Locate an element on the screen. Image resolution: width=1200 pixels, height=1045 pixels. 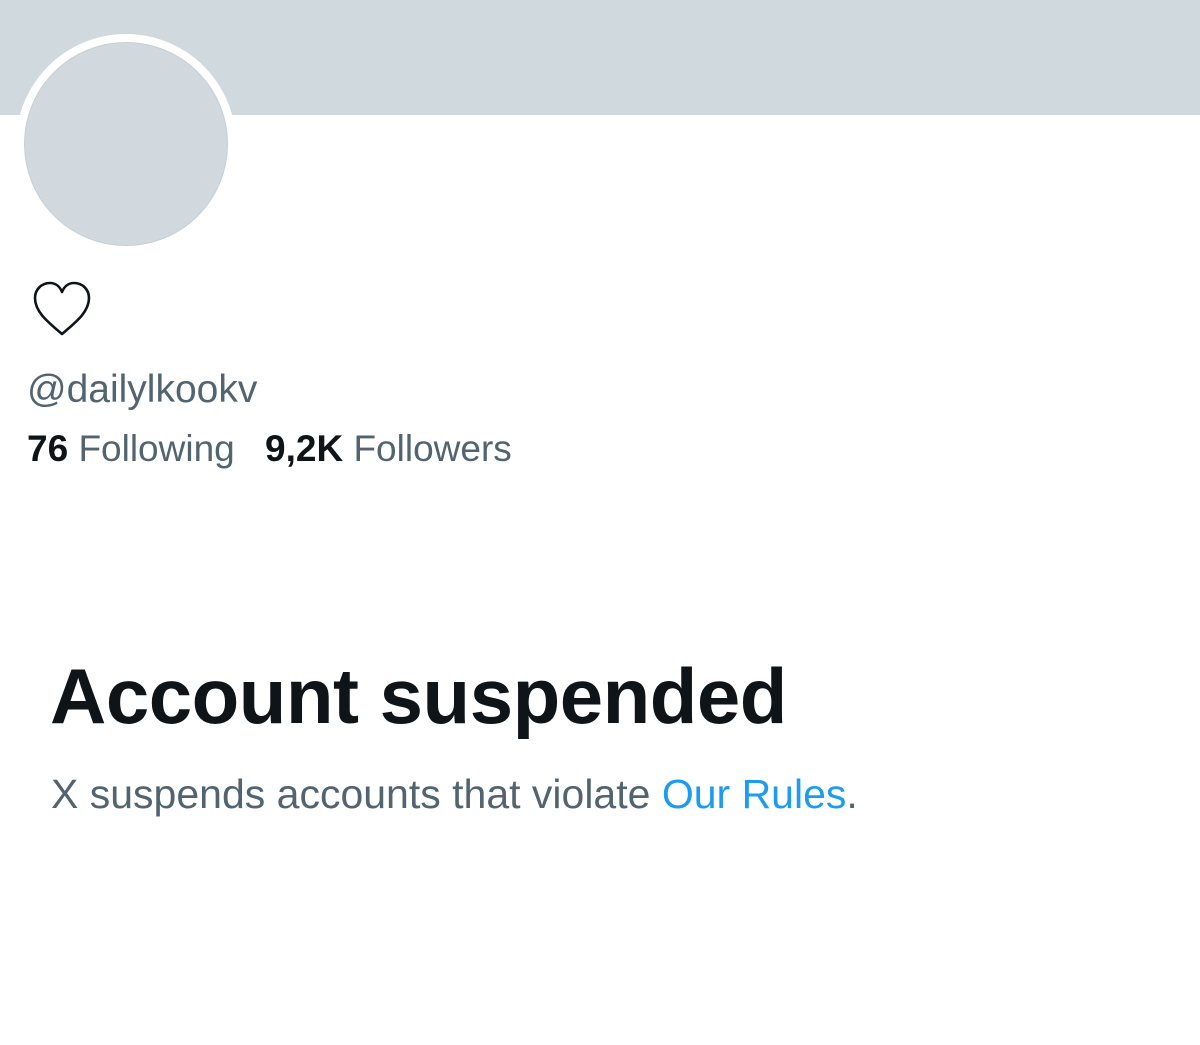
following-count: 76 is located at coordinates (48, 448).